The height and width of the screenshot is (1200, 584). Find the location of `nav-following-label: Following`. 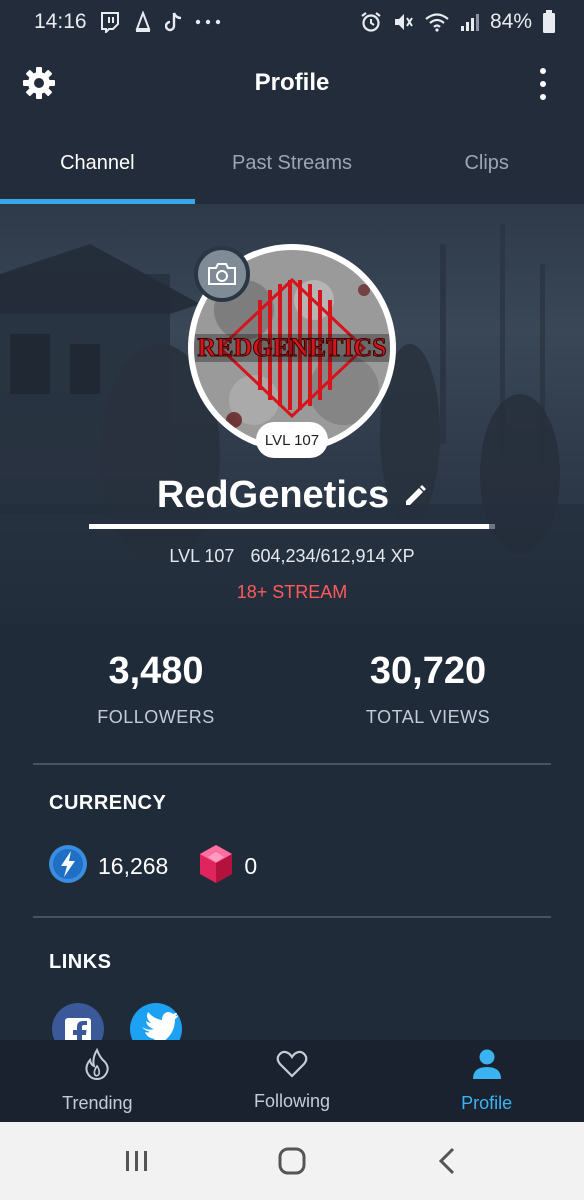

nav-following-label: Following is located at coordinates (292, 1101).